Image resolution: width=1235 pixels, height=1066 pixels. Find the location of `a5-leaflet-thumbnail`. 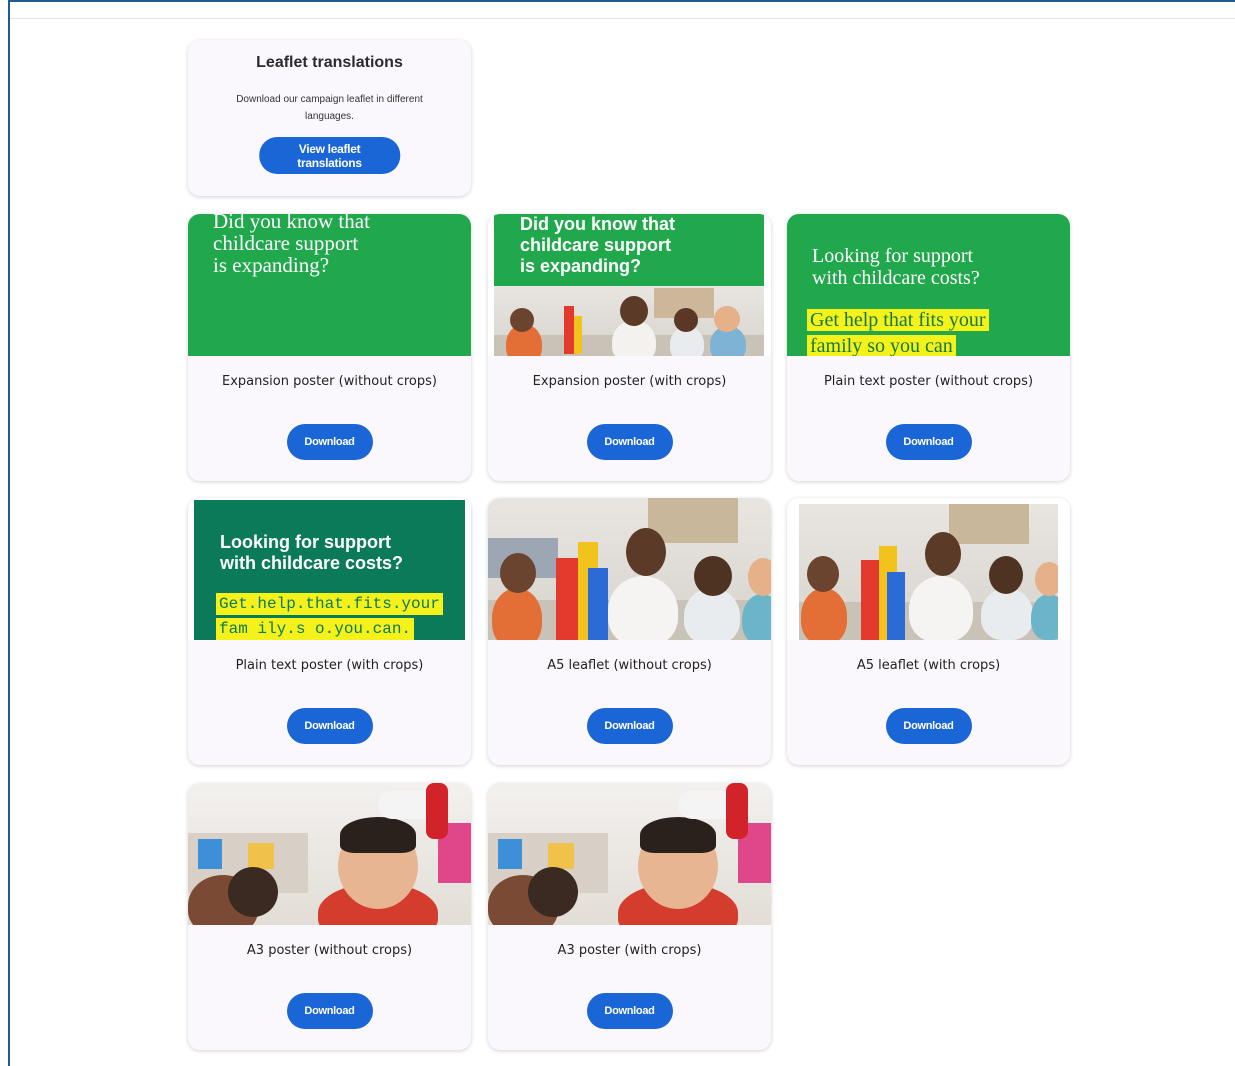

a5-leaflet-thumbnail is located at coordinates (629, 569).